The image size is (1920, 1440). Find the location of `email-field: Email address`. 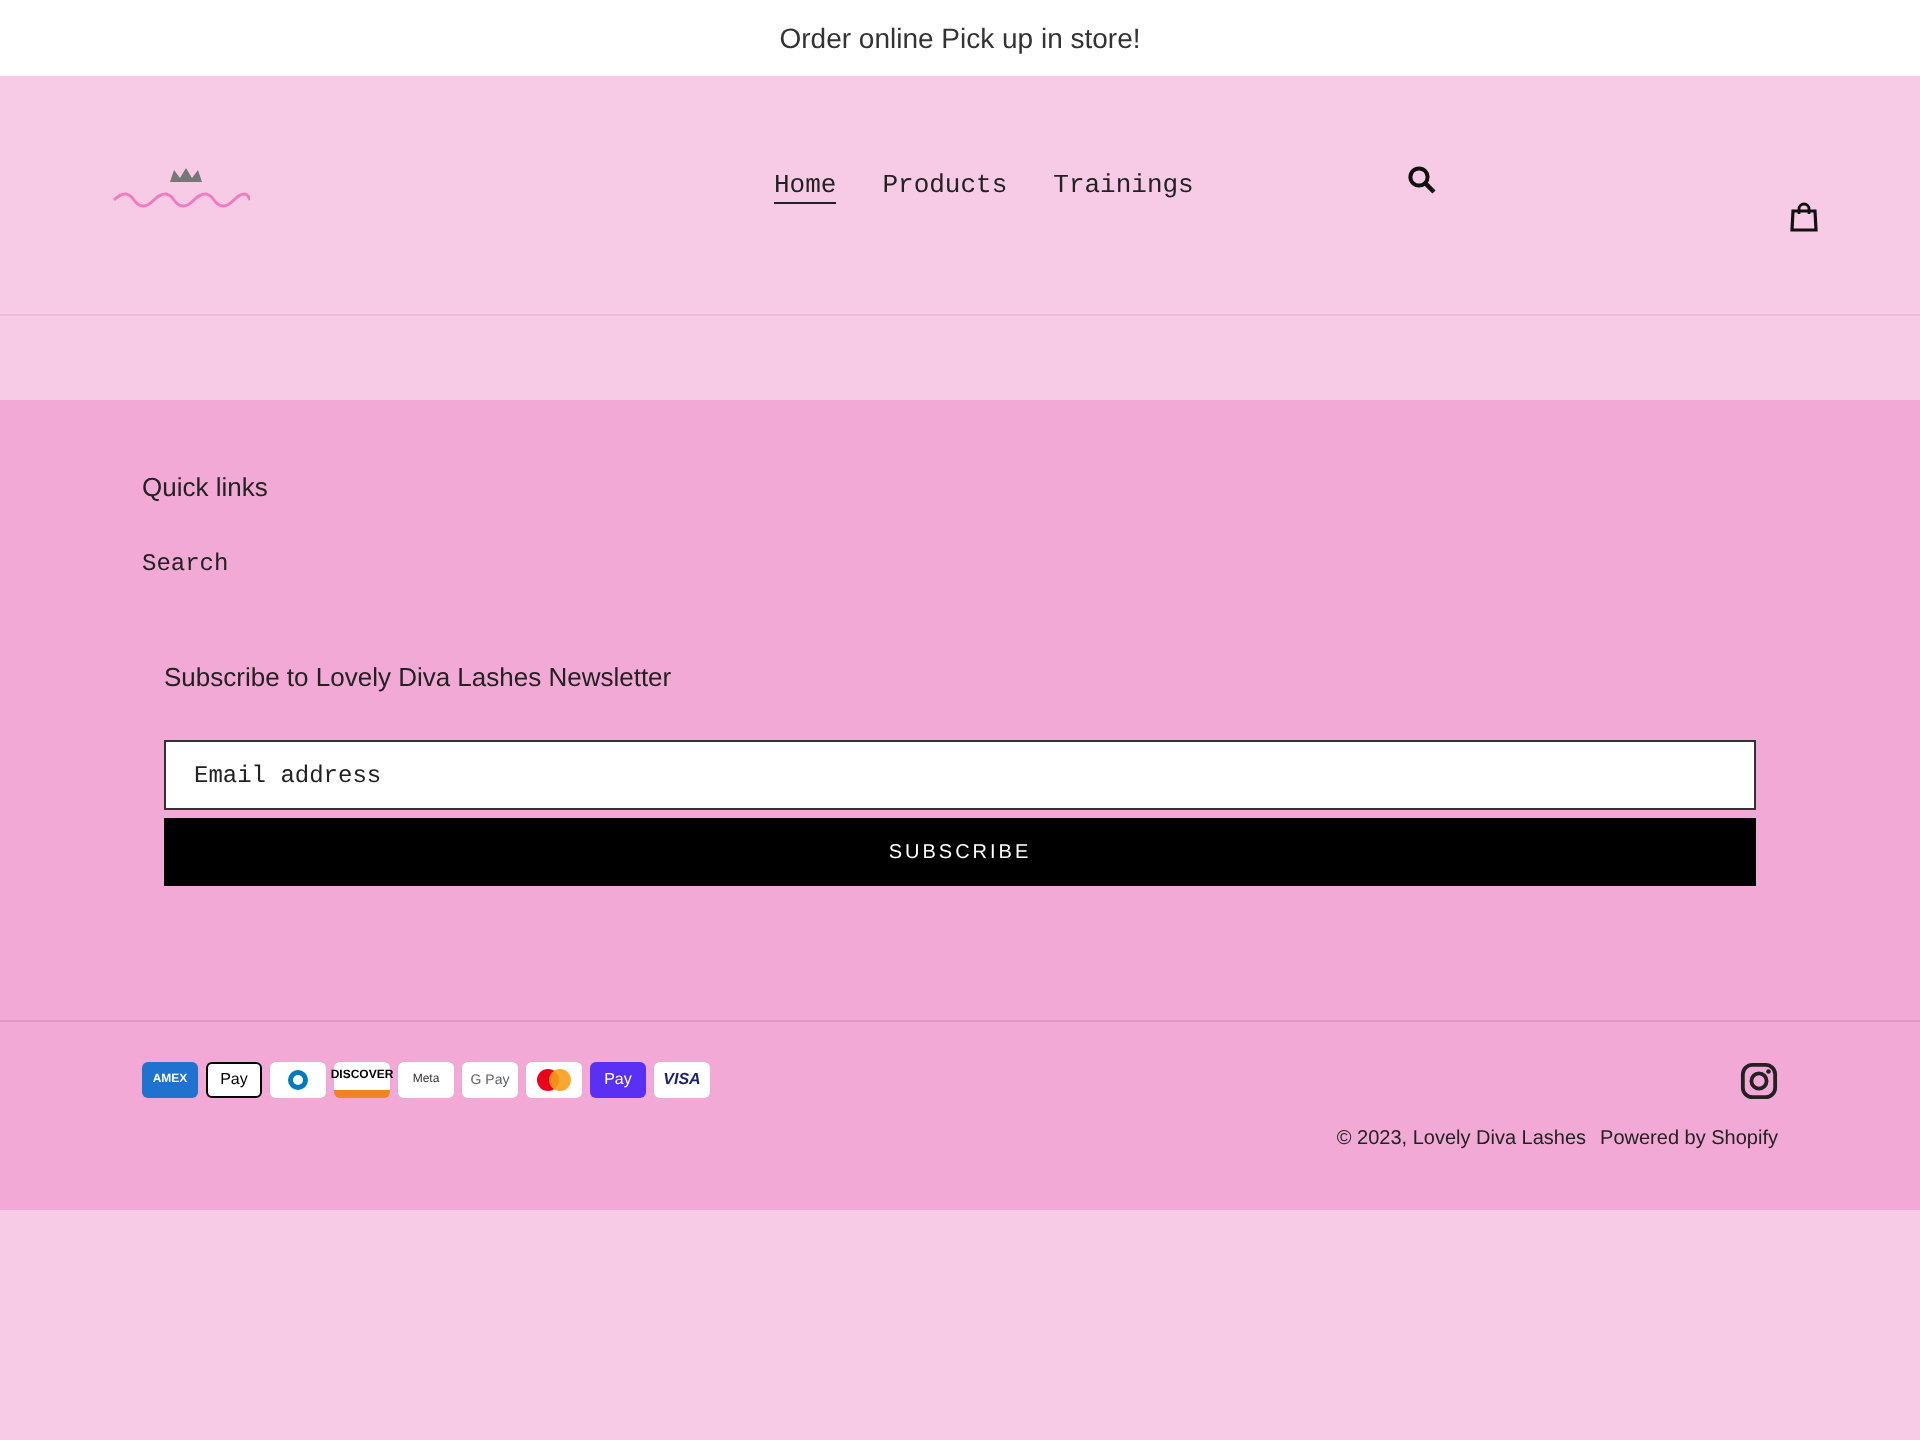

email-field: Email address is located at coordinates (960, 775).